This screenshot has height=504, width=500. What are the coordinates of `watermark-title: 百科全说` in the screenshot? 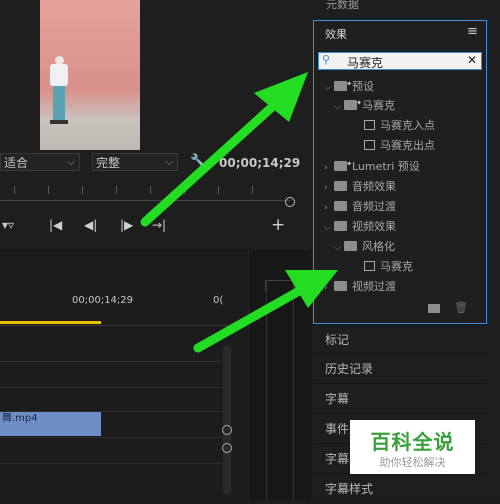 It's located at (412, 442).